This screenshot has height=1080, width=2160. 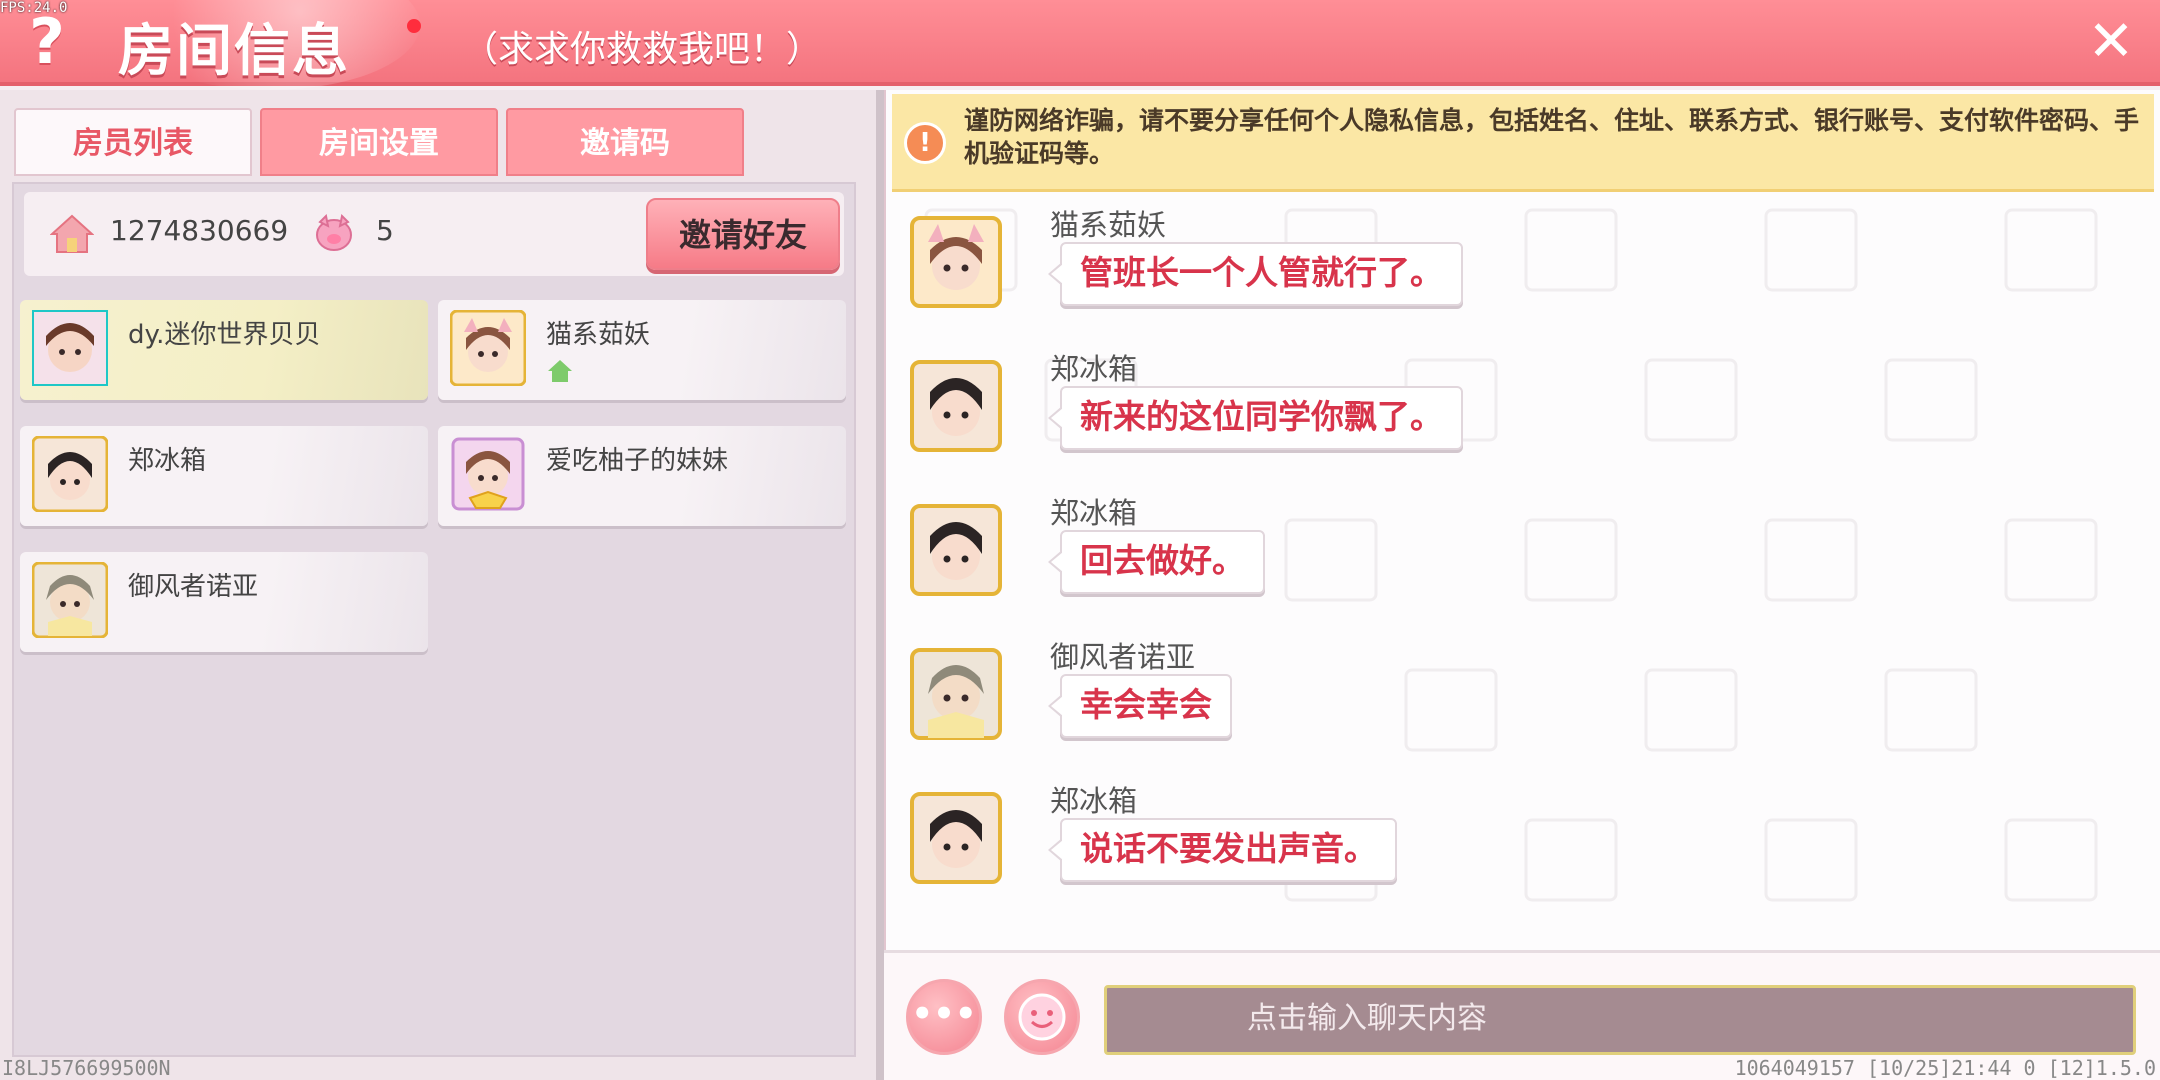 What do you see at coordinates (1945, 1068) in the screenshot?
I see `build-info: 1064049157 [10/25]21:44 0 [12]1.5.0` at bounding box center [1945, 1068].